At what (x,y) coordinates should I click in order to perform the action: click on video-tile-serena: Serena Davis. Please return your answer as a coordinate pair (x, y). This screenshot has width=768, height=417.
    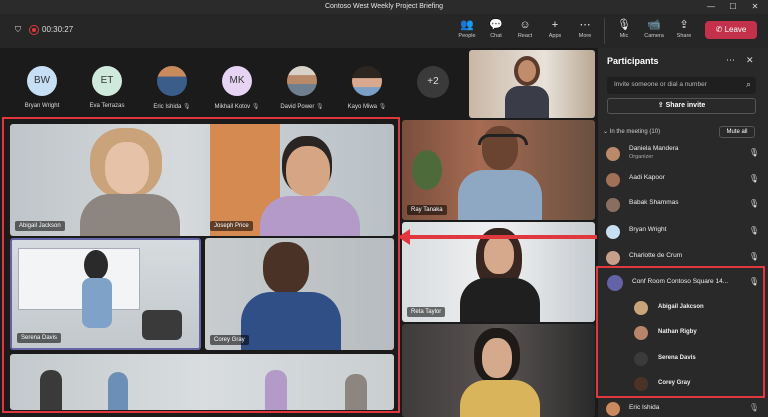
    Looking at the image, I should click on (105, 294).